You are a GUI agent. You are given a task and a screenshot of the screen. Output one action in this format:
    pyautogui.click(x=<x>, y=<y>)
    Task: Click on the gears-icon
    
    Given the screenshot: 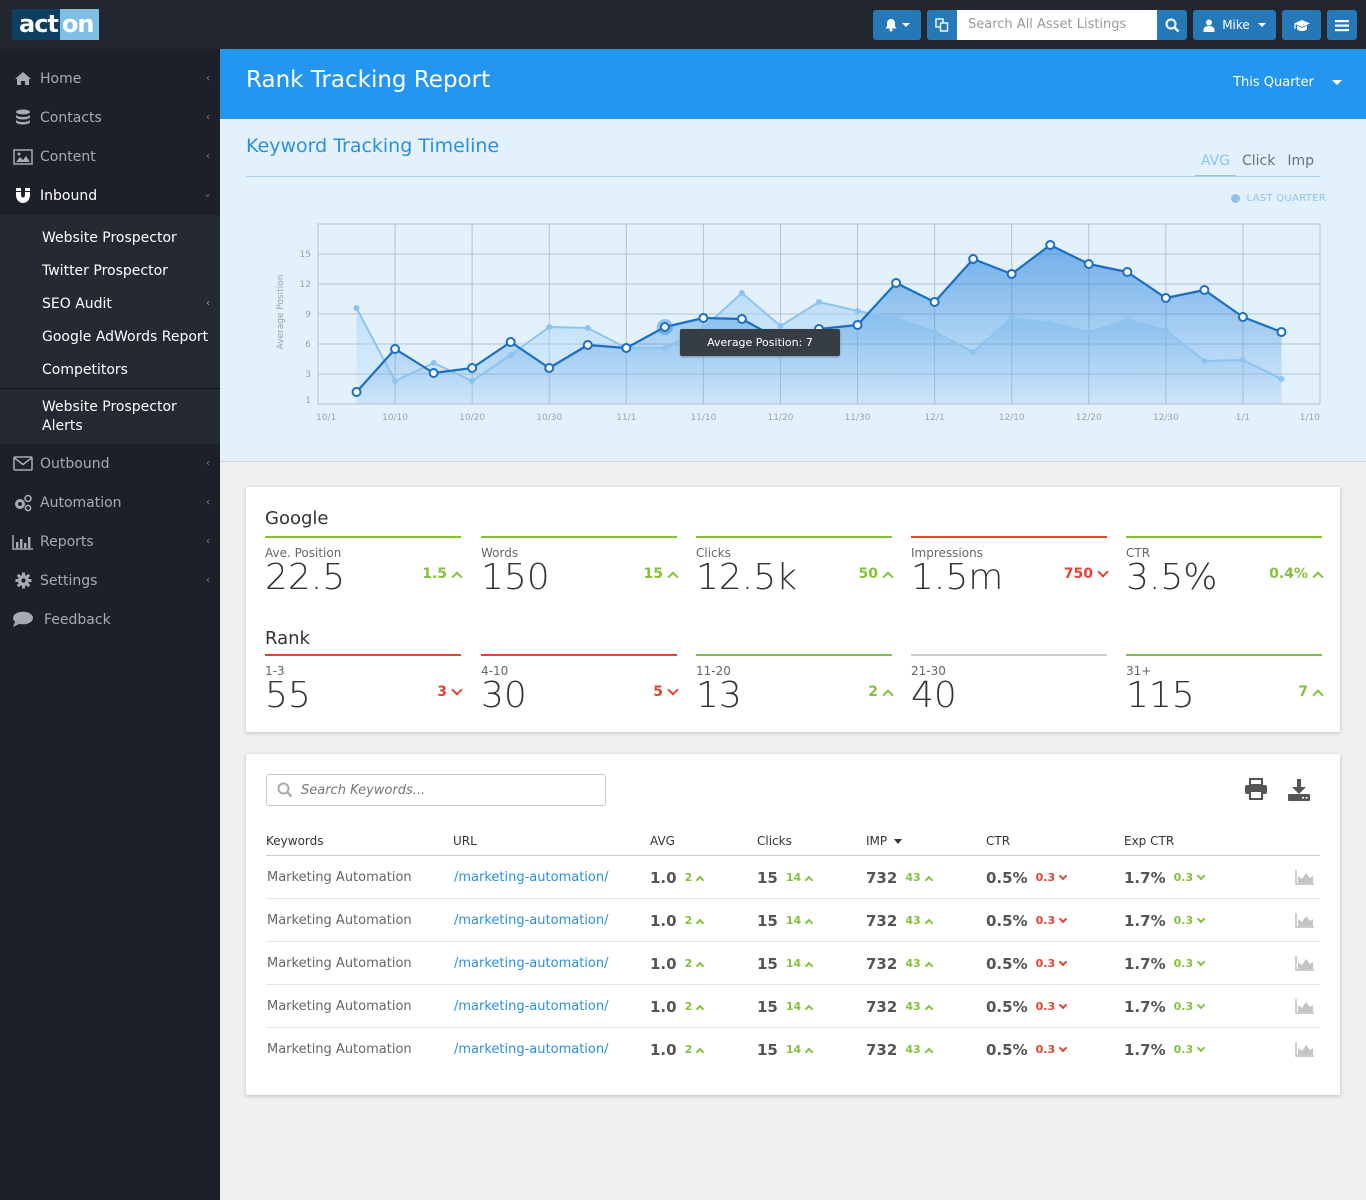 What is the action you would take?
    pyautogui.click(x=23, y=503)
    